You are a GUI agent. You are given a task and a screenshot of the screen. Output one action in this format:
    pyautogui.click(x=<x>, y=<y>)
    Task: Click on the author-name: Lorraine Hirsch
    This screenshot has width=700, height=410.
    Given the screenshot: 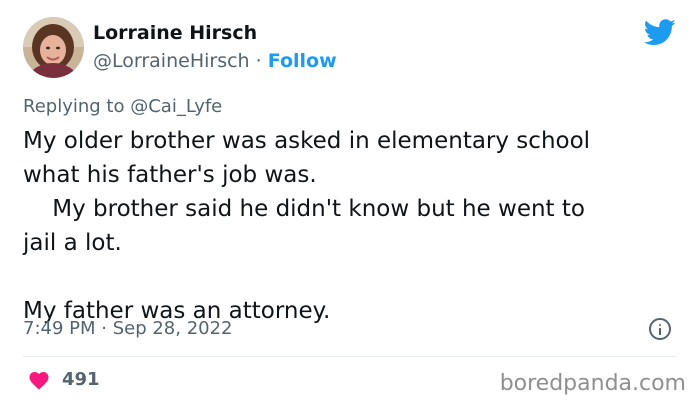 What is the action you would take?
    pyautogui.click(x=175, y=33)
    